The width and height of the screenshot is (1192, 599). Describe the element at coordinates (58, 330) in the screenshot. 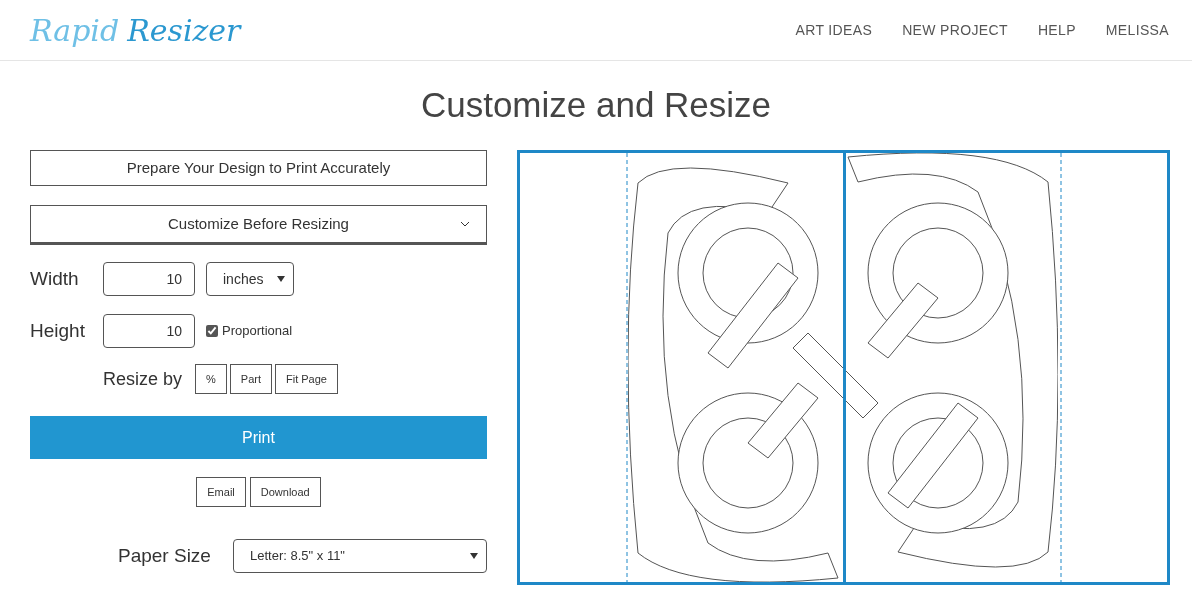

I see `height-label: Height` at that location.